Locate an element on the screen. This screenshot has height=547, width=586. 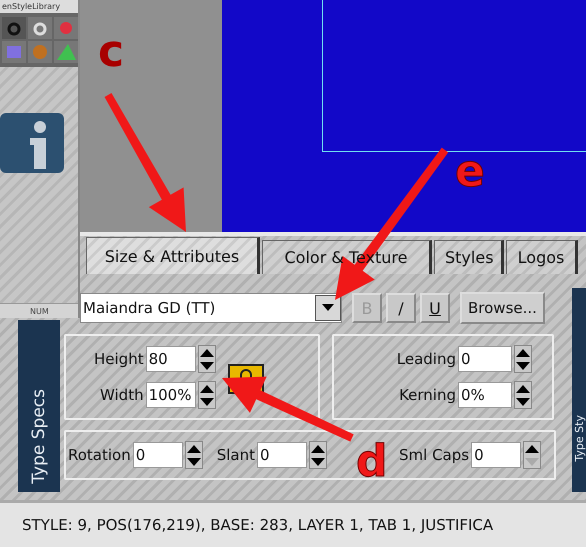
side-tab: Type Sty is located at coordinates (579, 390).